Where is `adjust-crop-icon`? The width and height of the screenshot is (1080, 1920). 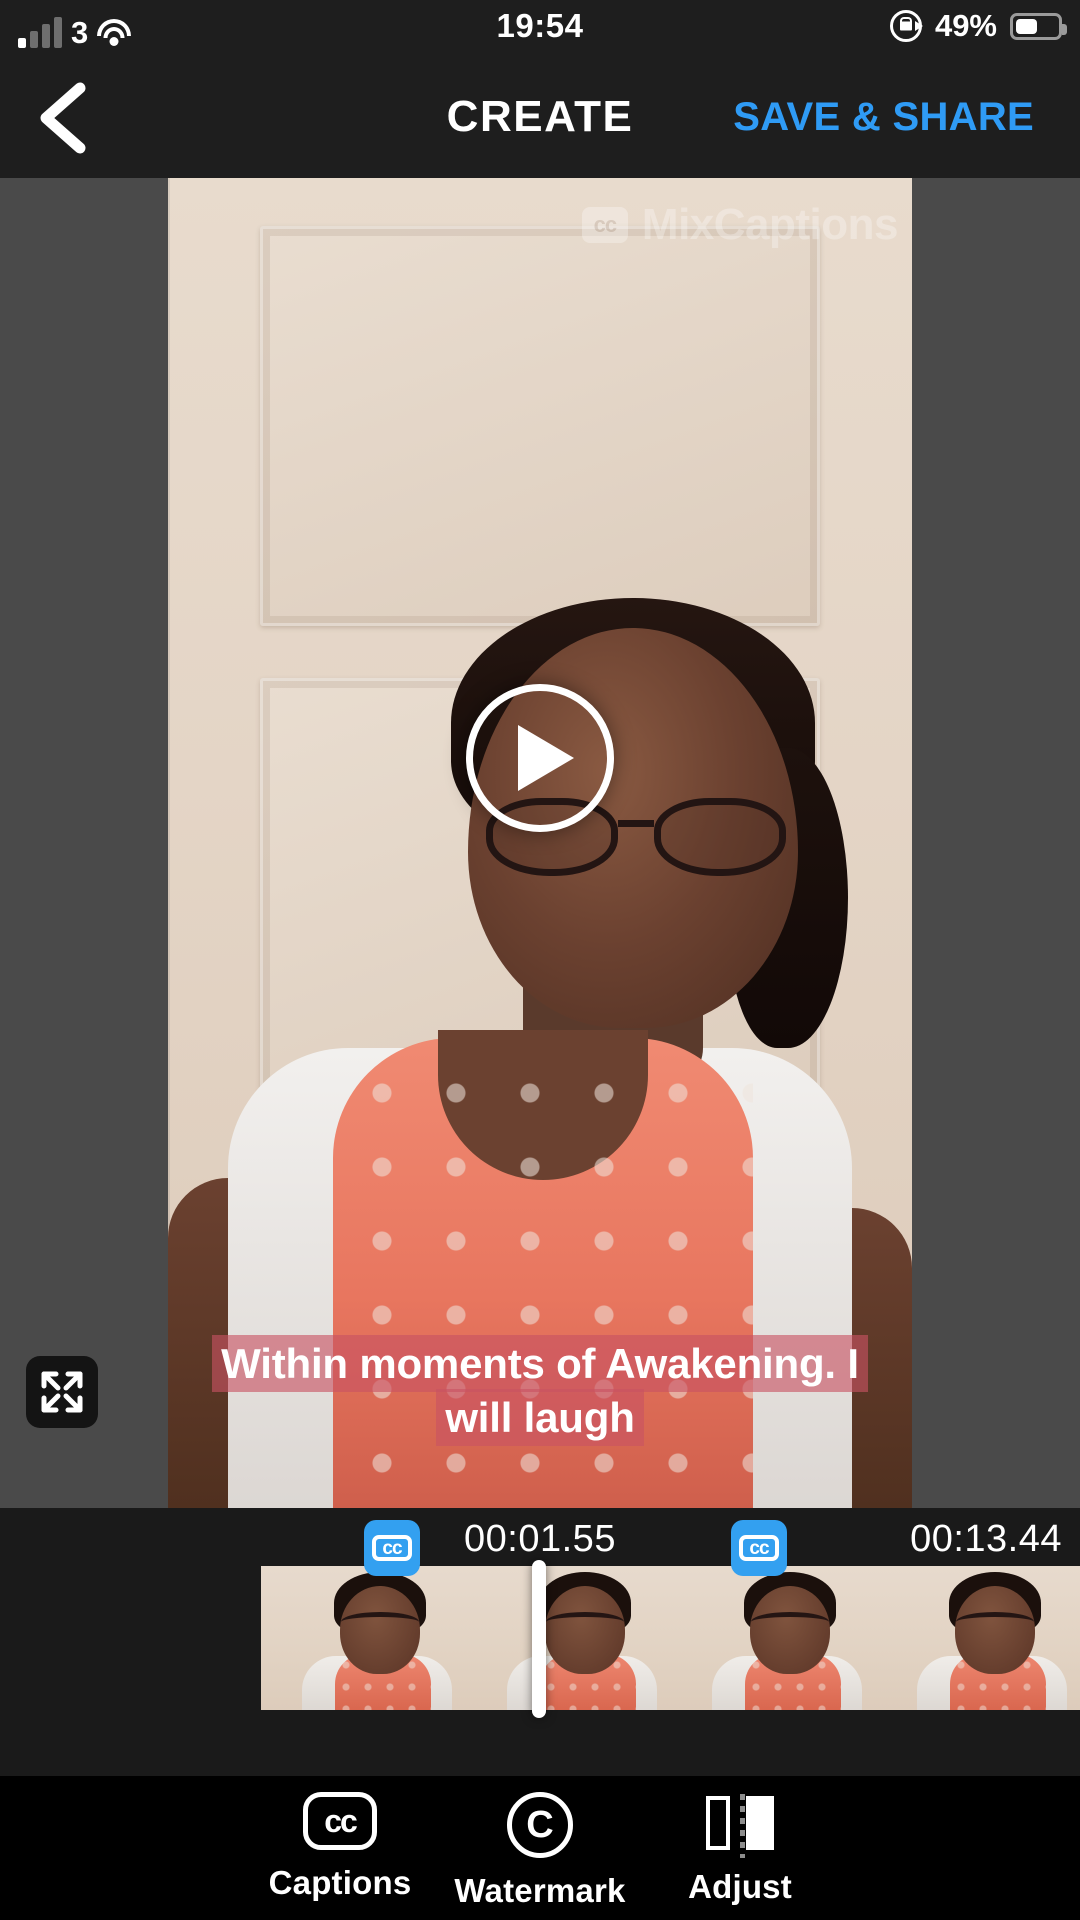 adjust-crop-icon is located at coordinates (740, 1823).